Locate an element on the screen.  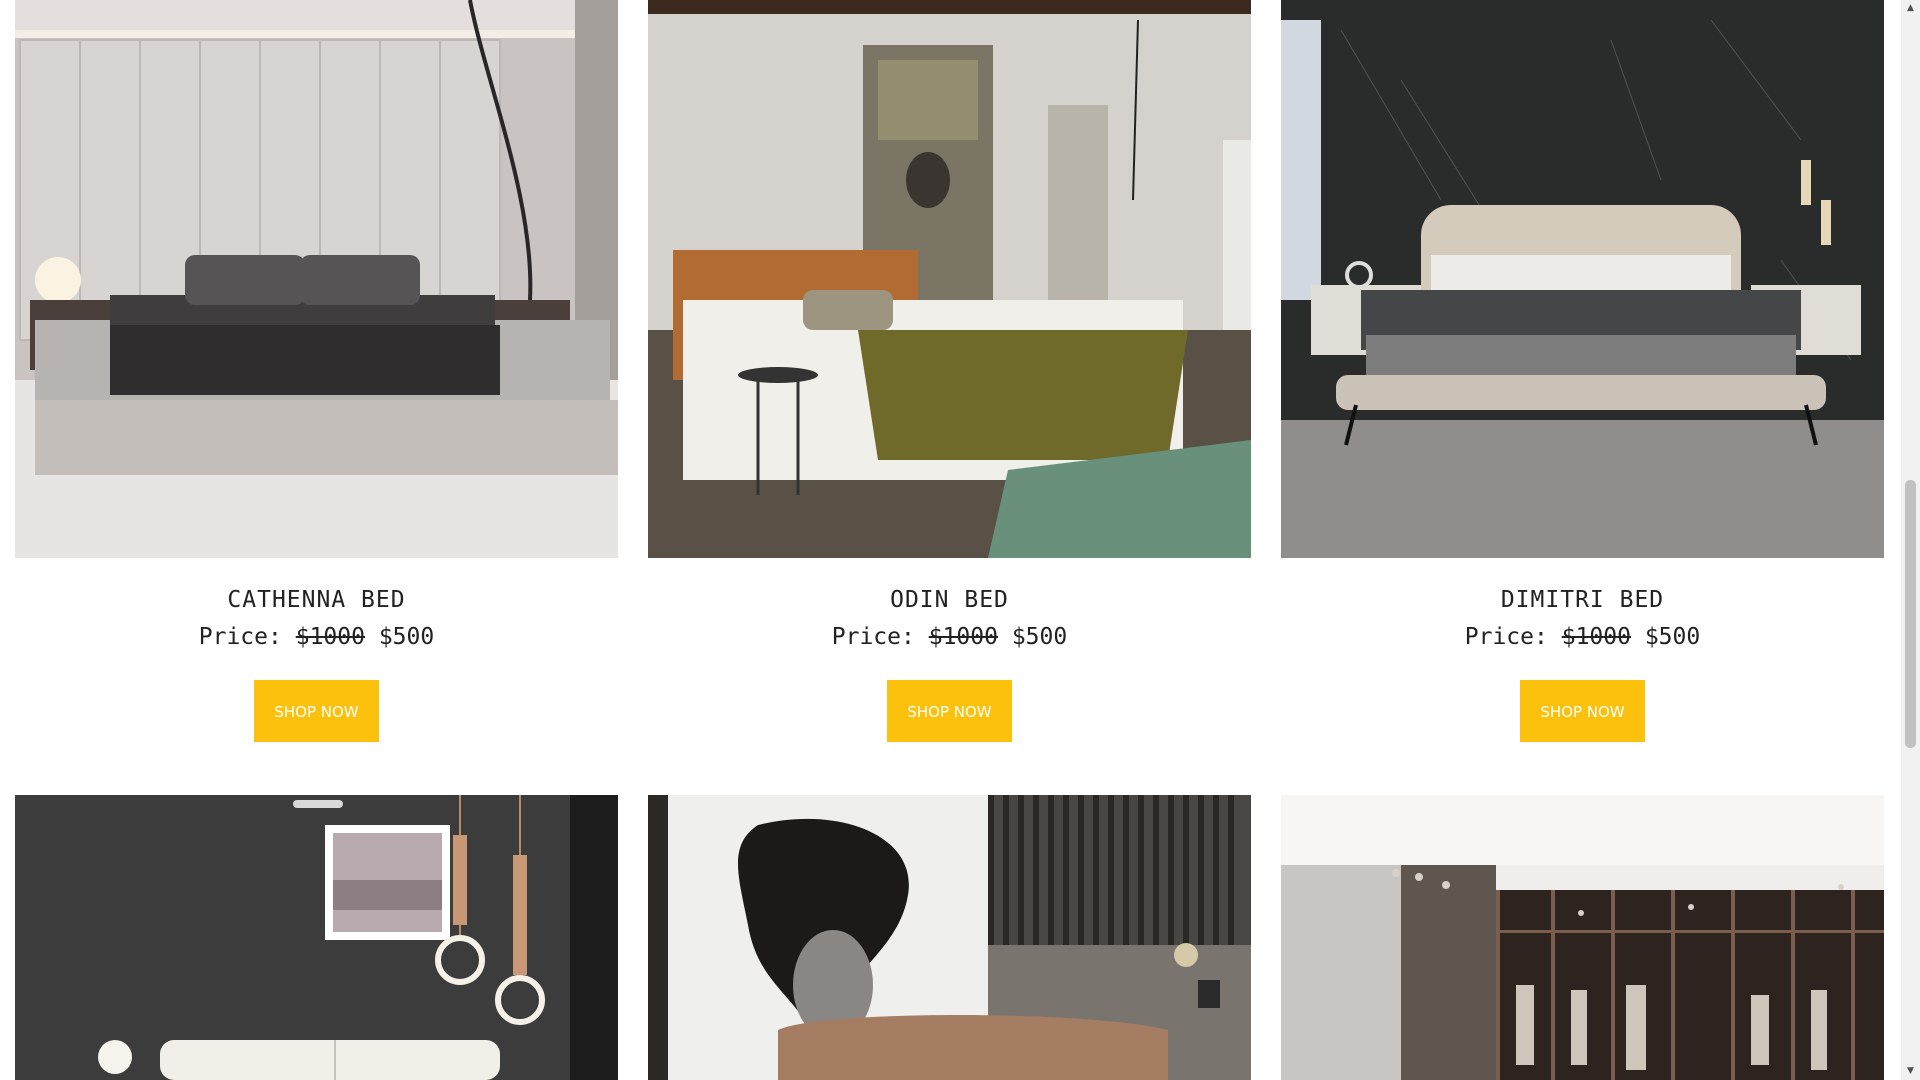
vertical-scrollbar: ▲ ▼ is located at coordinates (1910, 540).